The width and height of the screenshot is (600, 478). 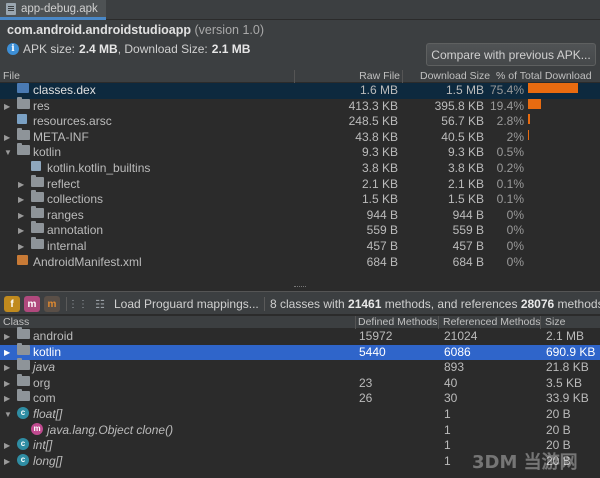 I want to click on file-row: ▶ collections 1.5 KB 1.5 KB 0.1%, so click(x=300, y=199).